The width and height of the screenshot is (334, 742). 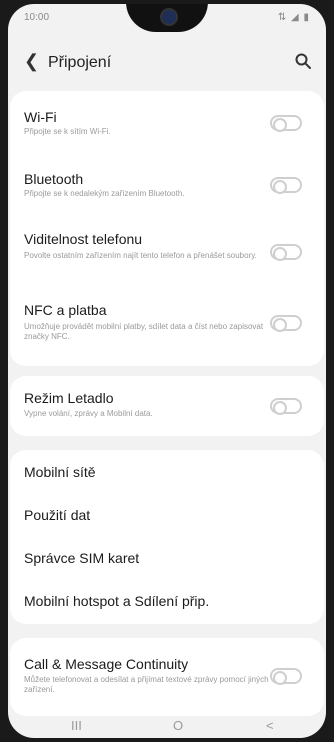 I want to click on camera-icon, so click(x=169, y=17).